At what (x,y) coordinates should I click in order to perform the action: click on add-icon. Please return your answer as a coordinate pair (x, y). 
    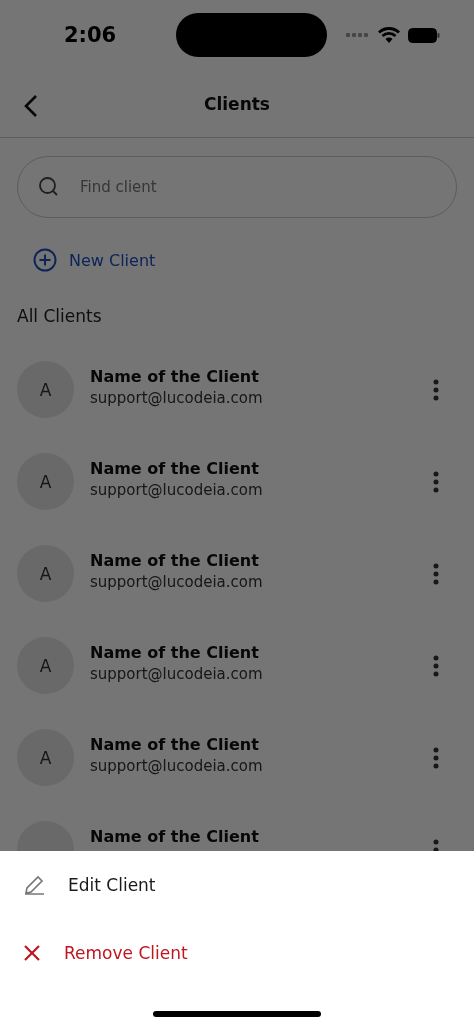
    Looking at the image, I should click on (45, 260).